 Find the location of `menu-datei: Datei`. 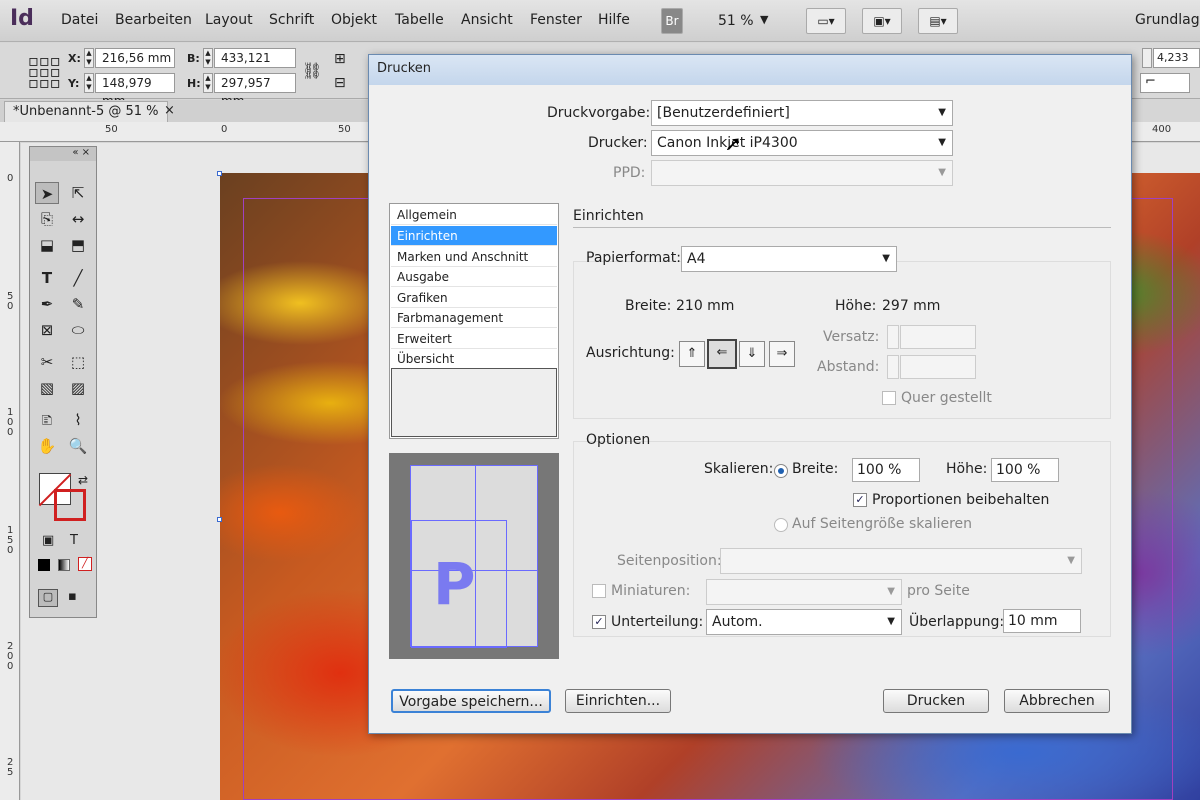

menu-datei: Datei is located at coordinates (79, 20).